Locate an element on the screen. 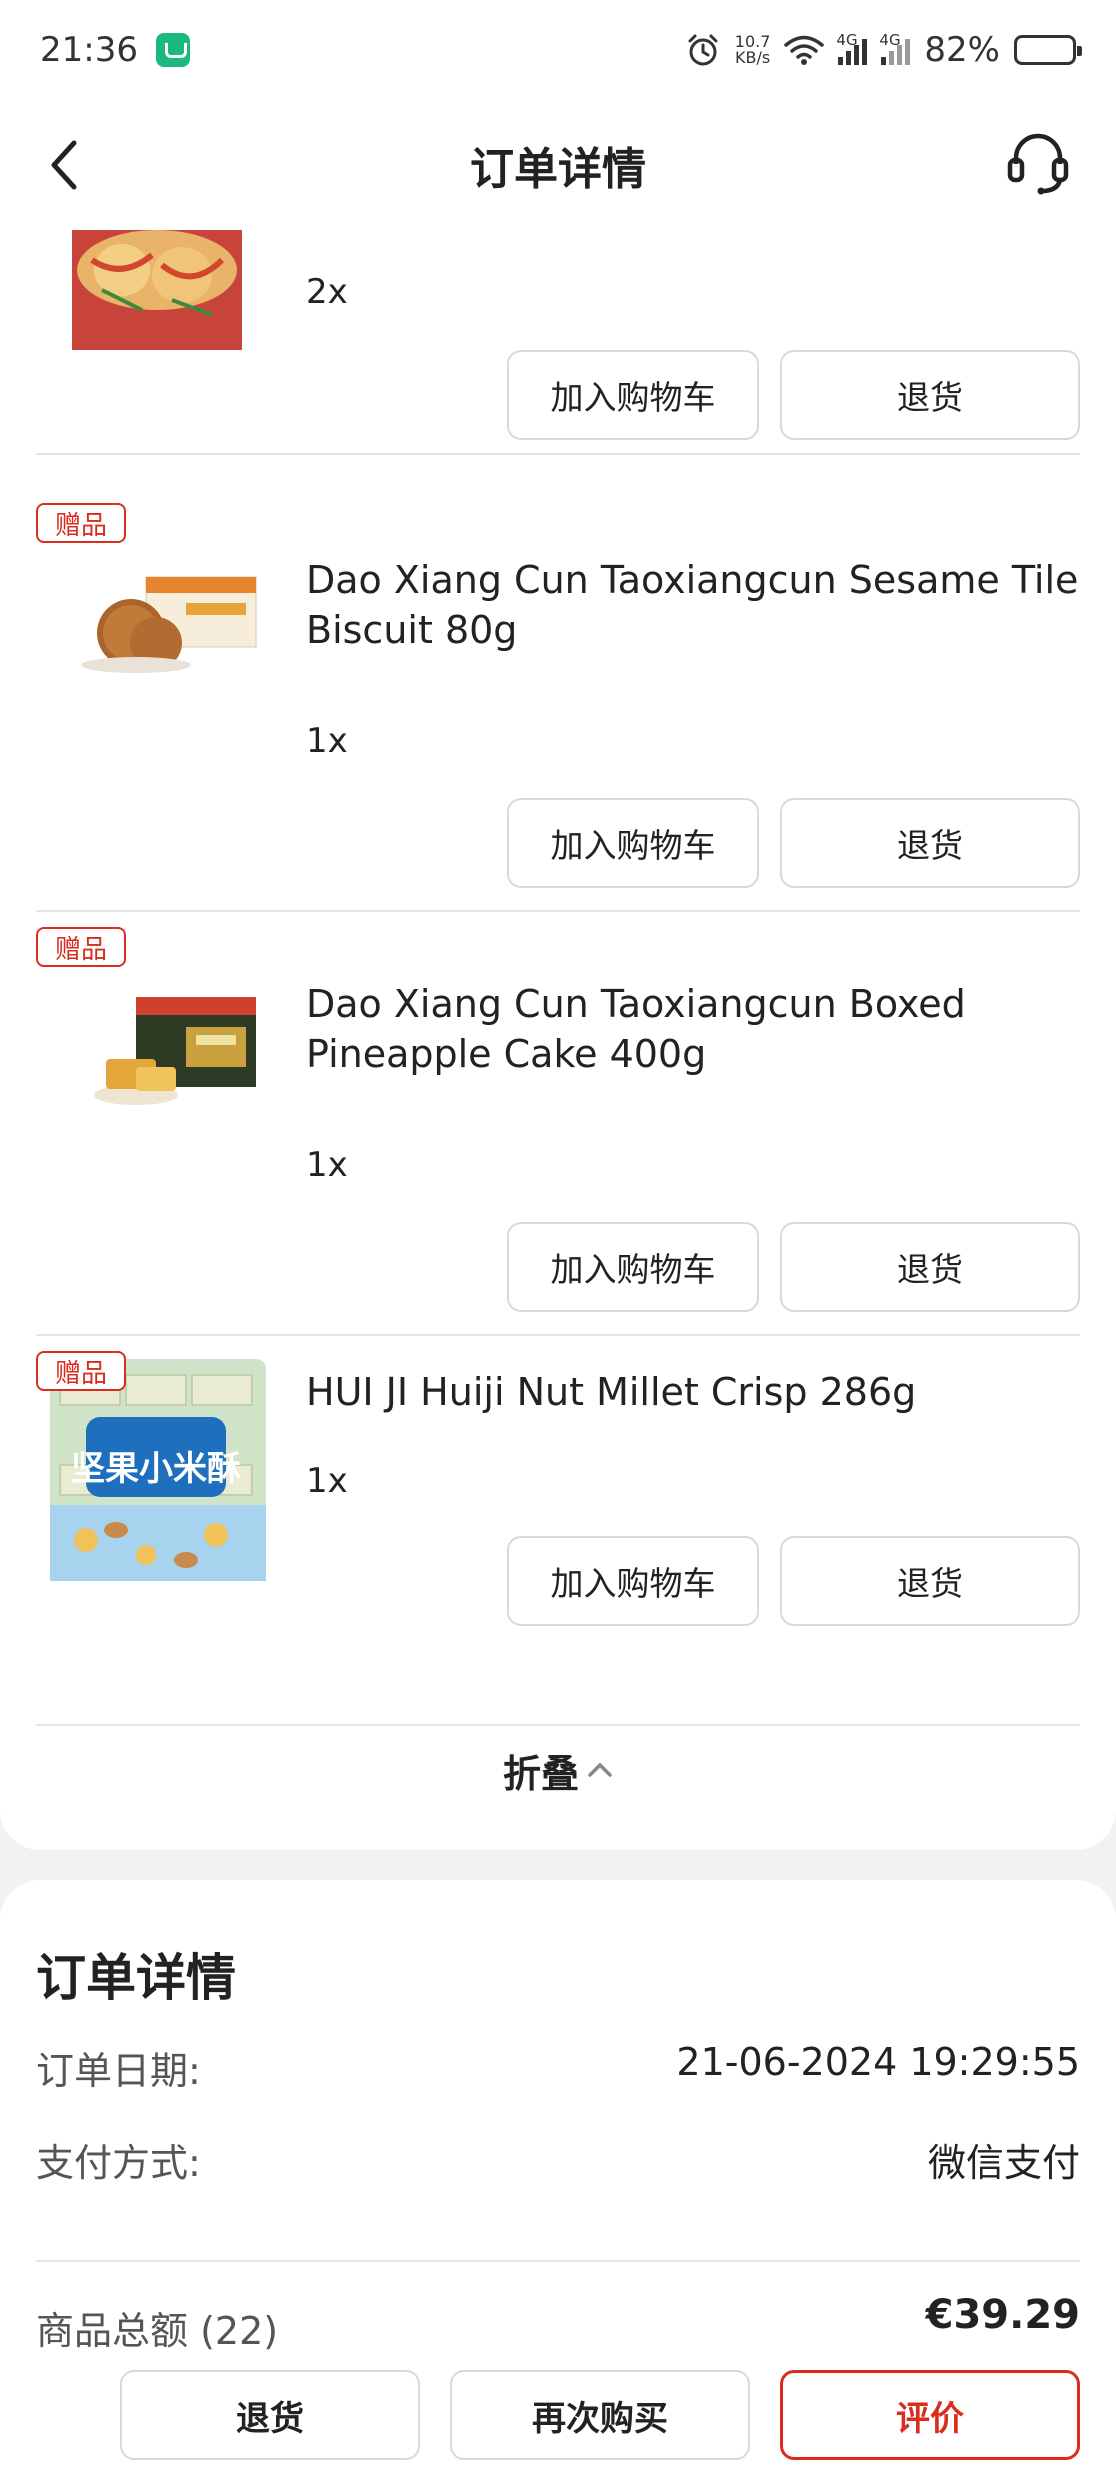 Image resolution: width=1116 pixels, height=2480 pixels. battery-percent: 82% is located at coordinates (962, 50).